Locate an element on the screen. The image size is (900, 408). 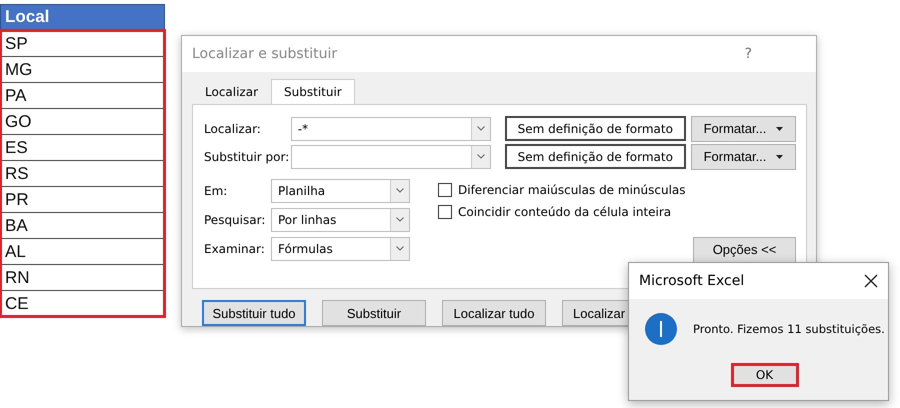
options-button: Opções << is located at coordinates (744, 249).